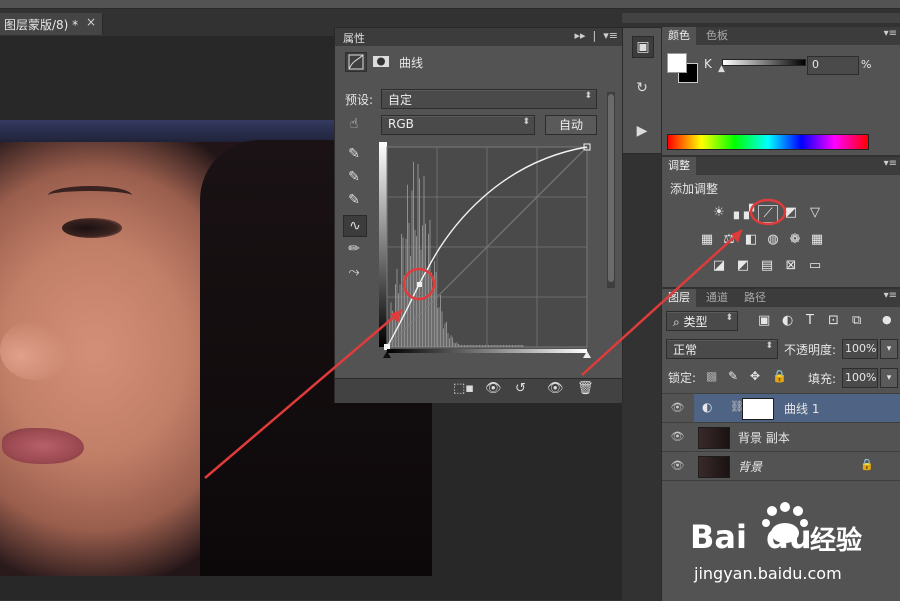 This screenshot has height=601, width=900. What do you see at coordinates (836, 541) in the screenshot?
I see `watermark-cn: 经验` at bounding box center [836, 541].